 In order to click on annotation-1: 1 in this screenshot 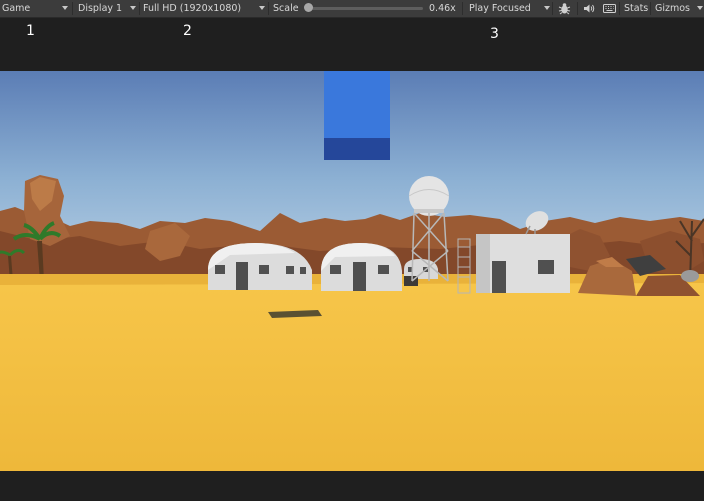, I will do `click(30, 31)`.